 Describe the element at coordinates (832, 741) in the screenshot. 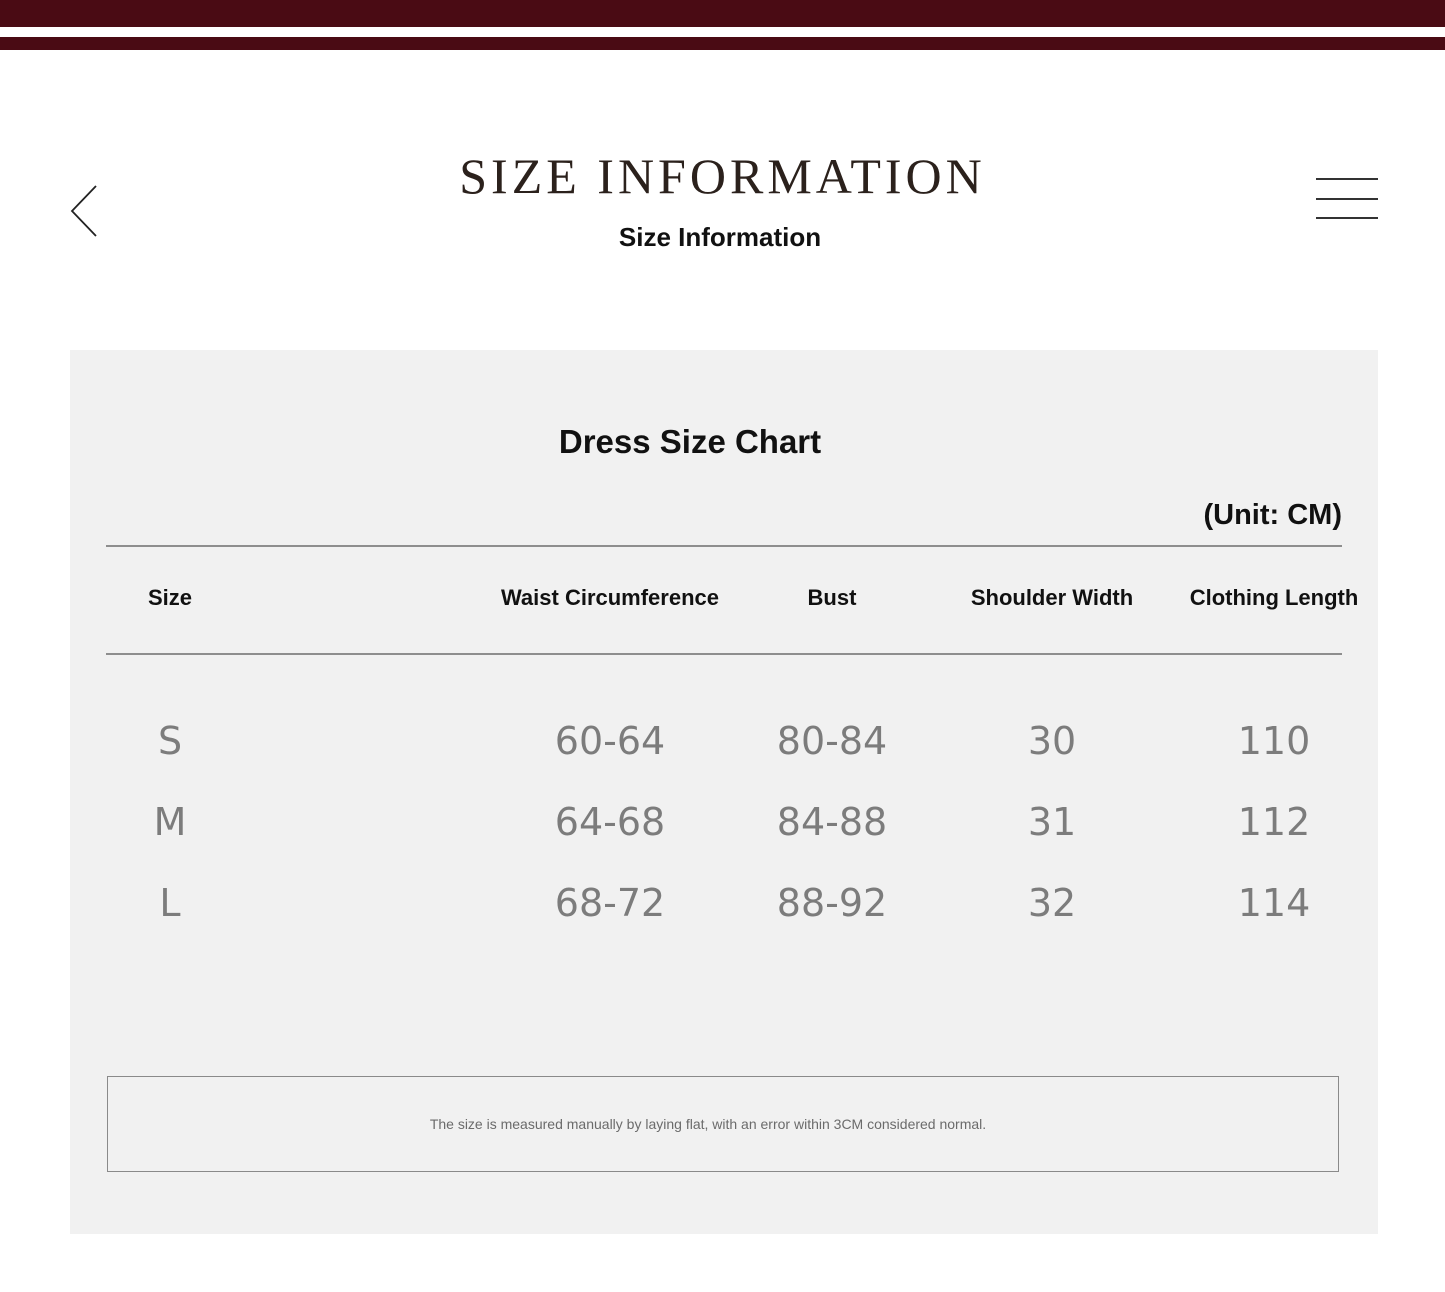

I see `cell-bust: 80-84` at that location.